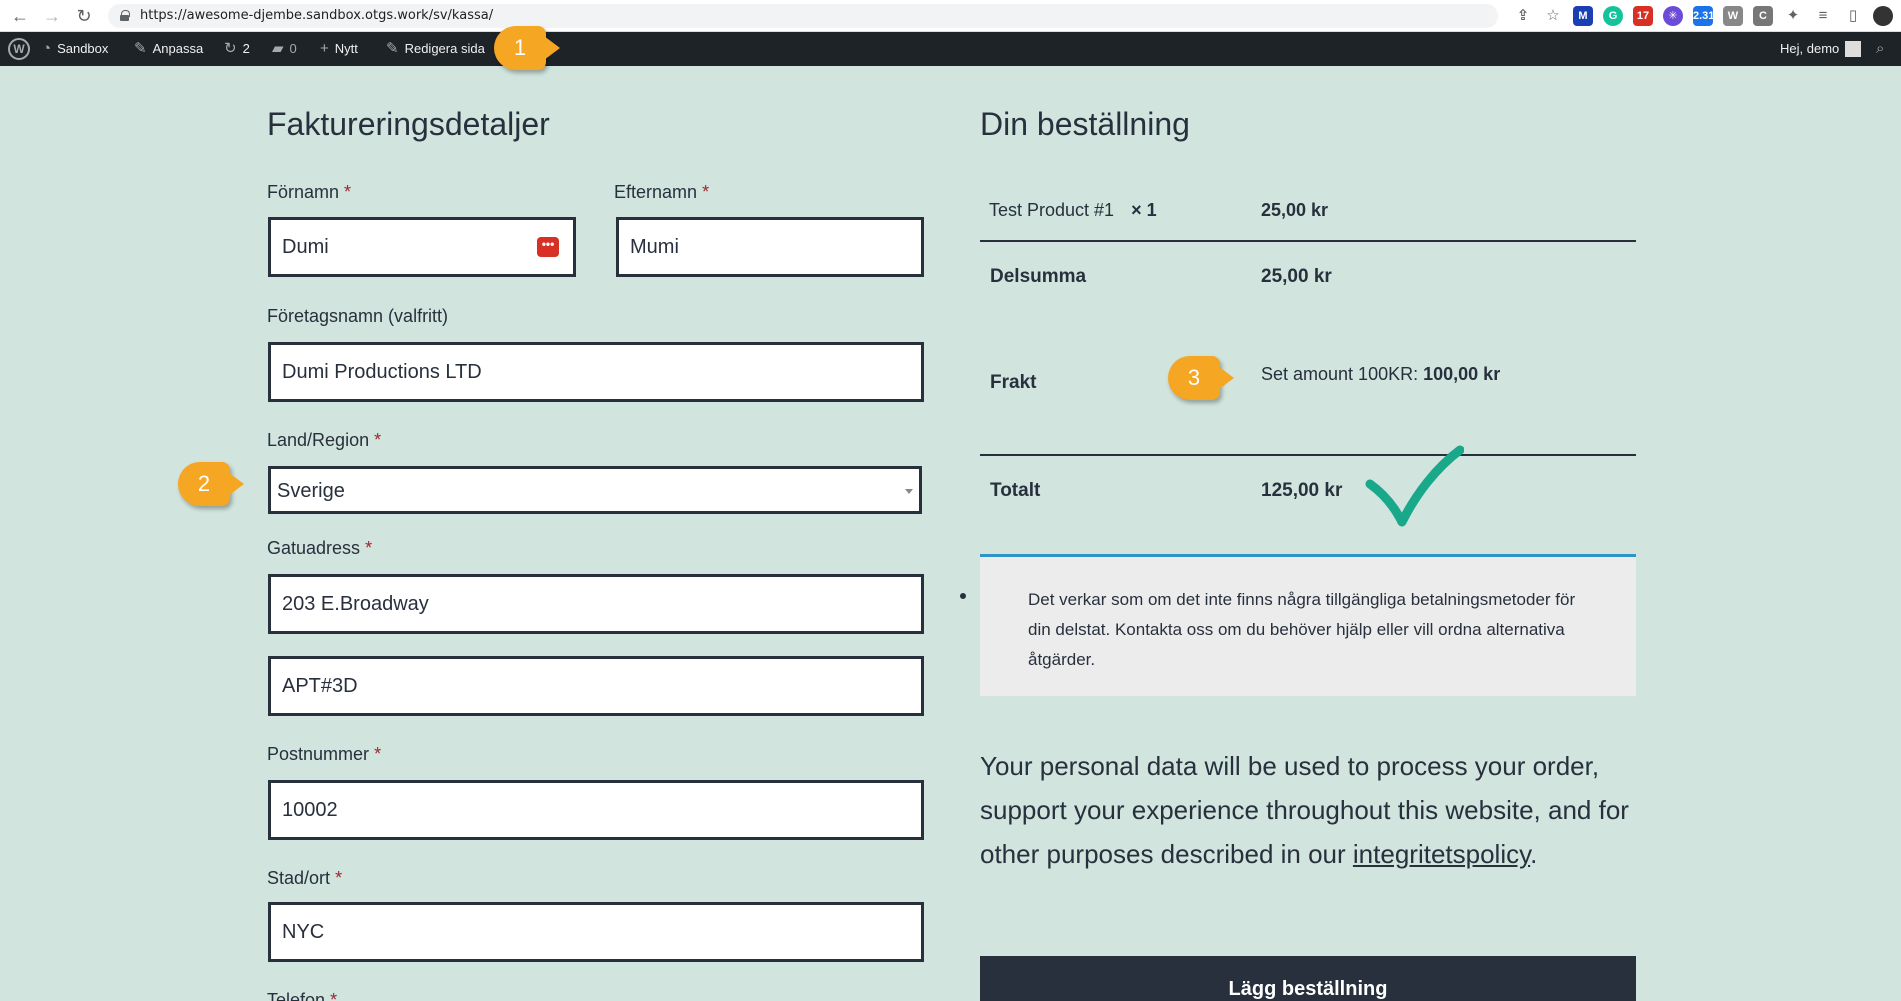  I want to click on annotation-badge-2: 2, so click(211, 484).